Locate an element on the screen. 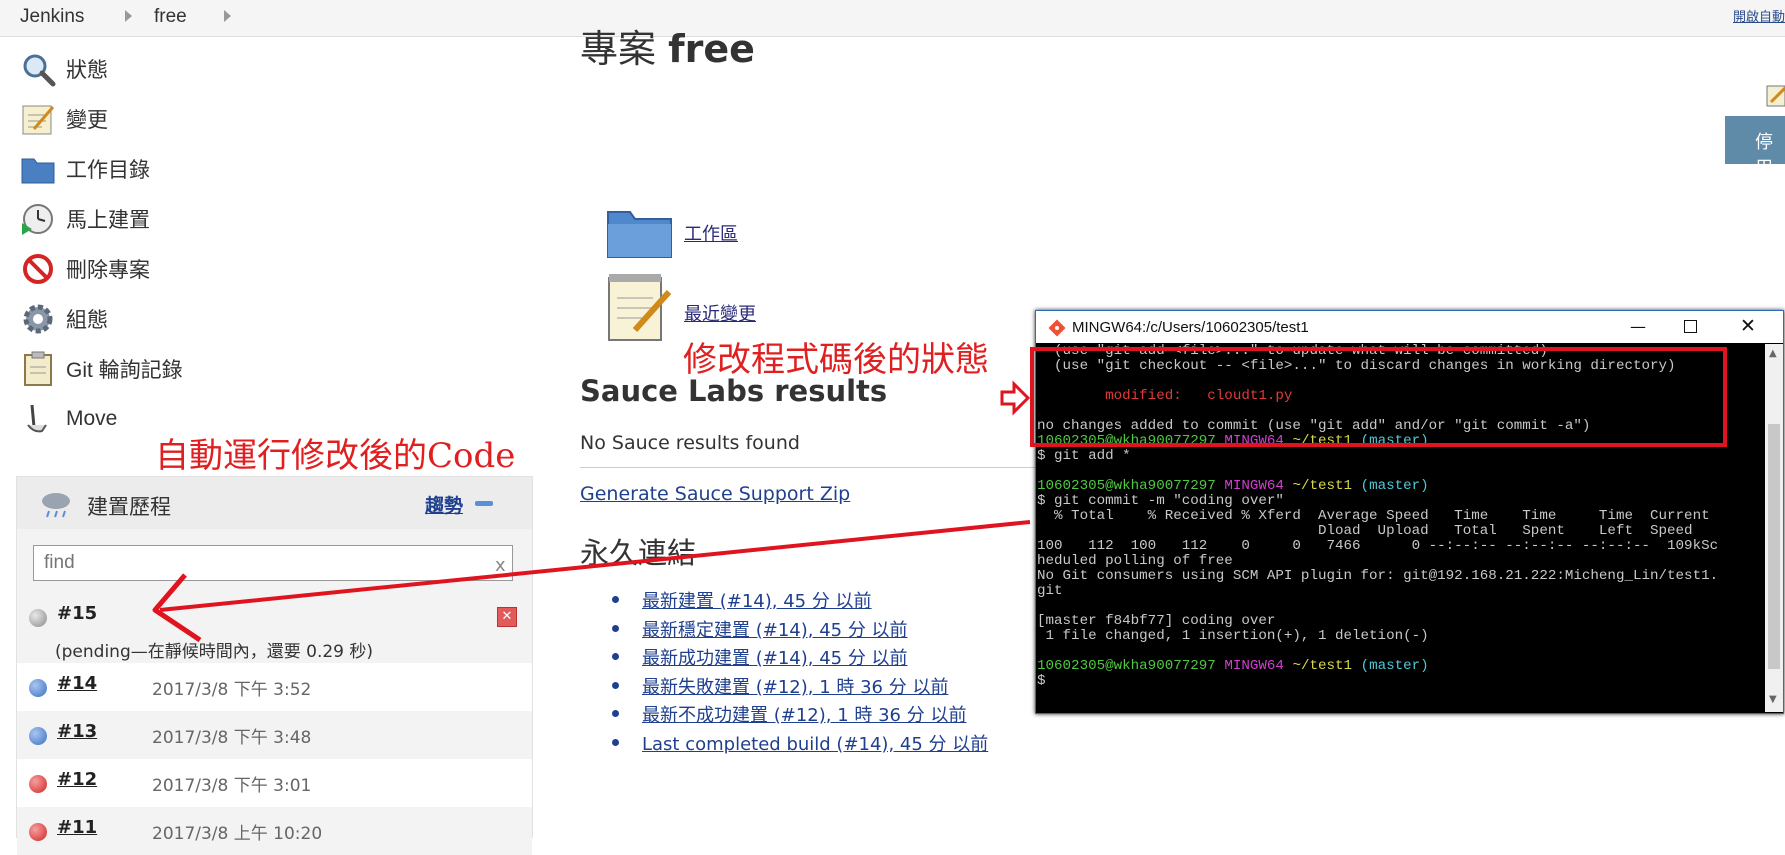 The height and width of the screenshot is (855, 1785). minimize-icon: — is located at coordinates (1638, 326).